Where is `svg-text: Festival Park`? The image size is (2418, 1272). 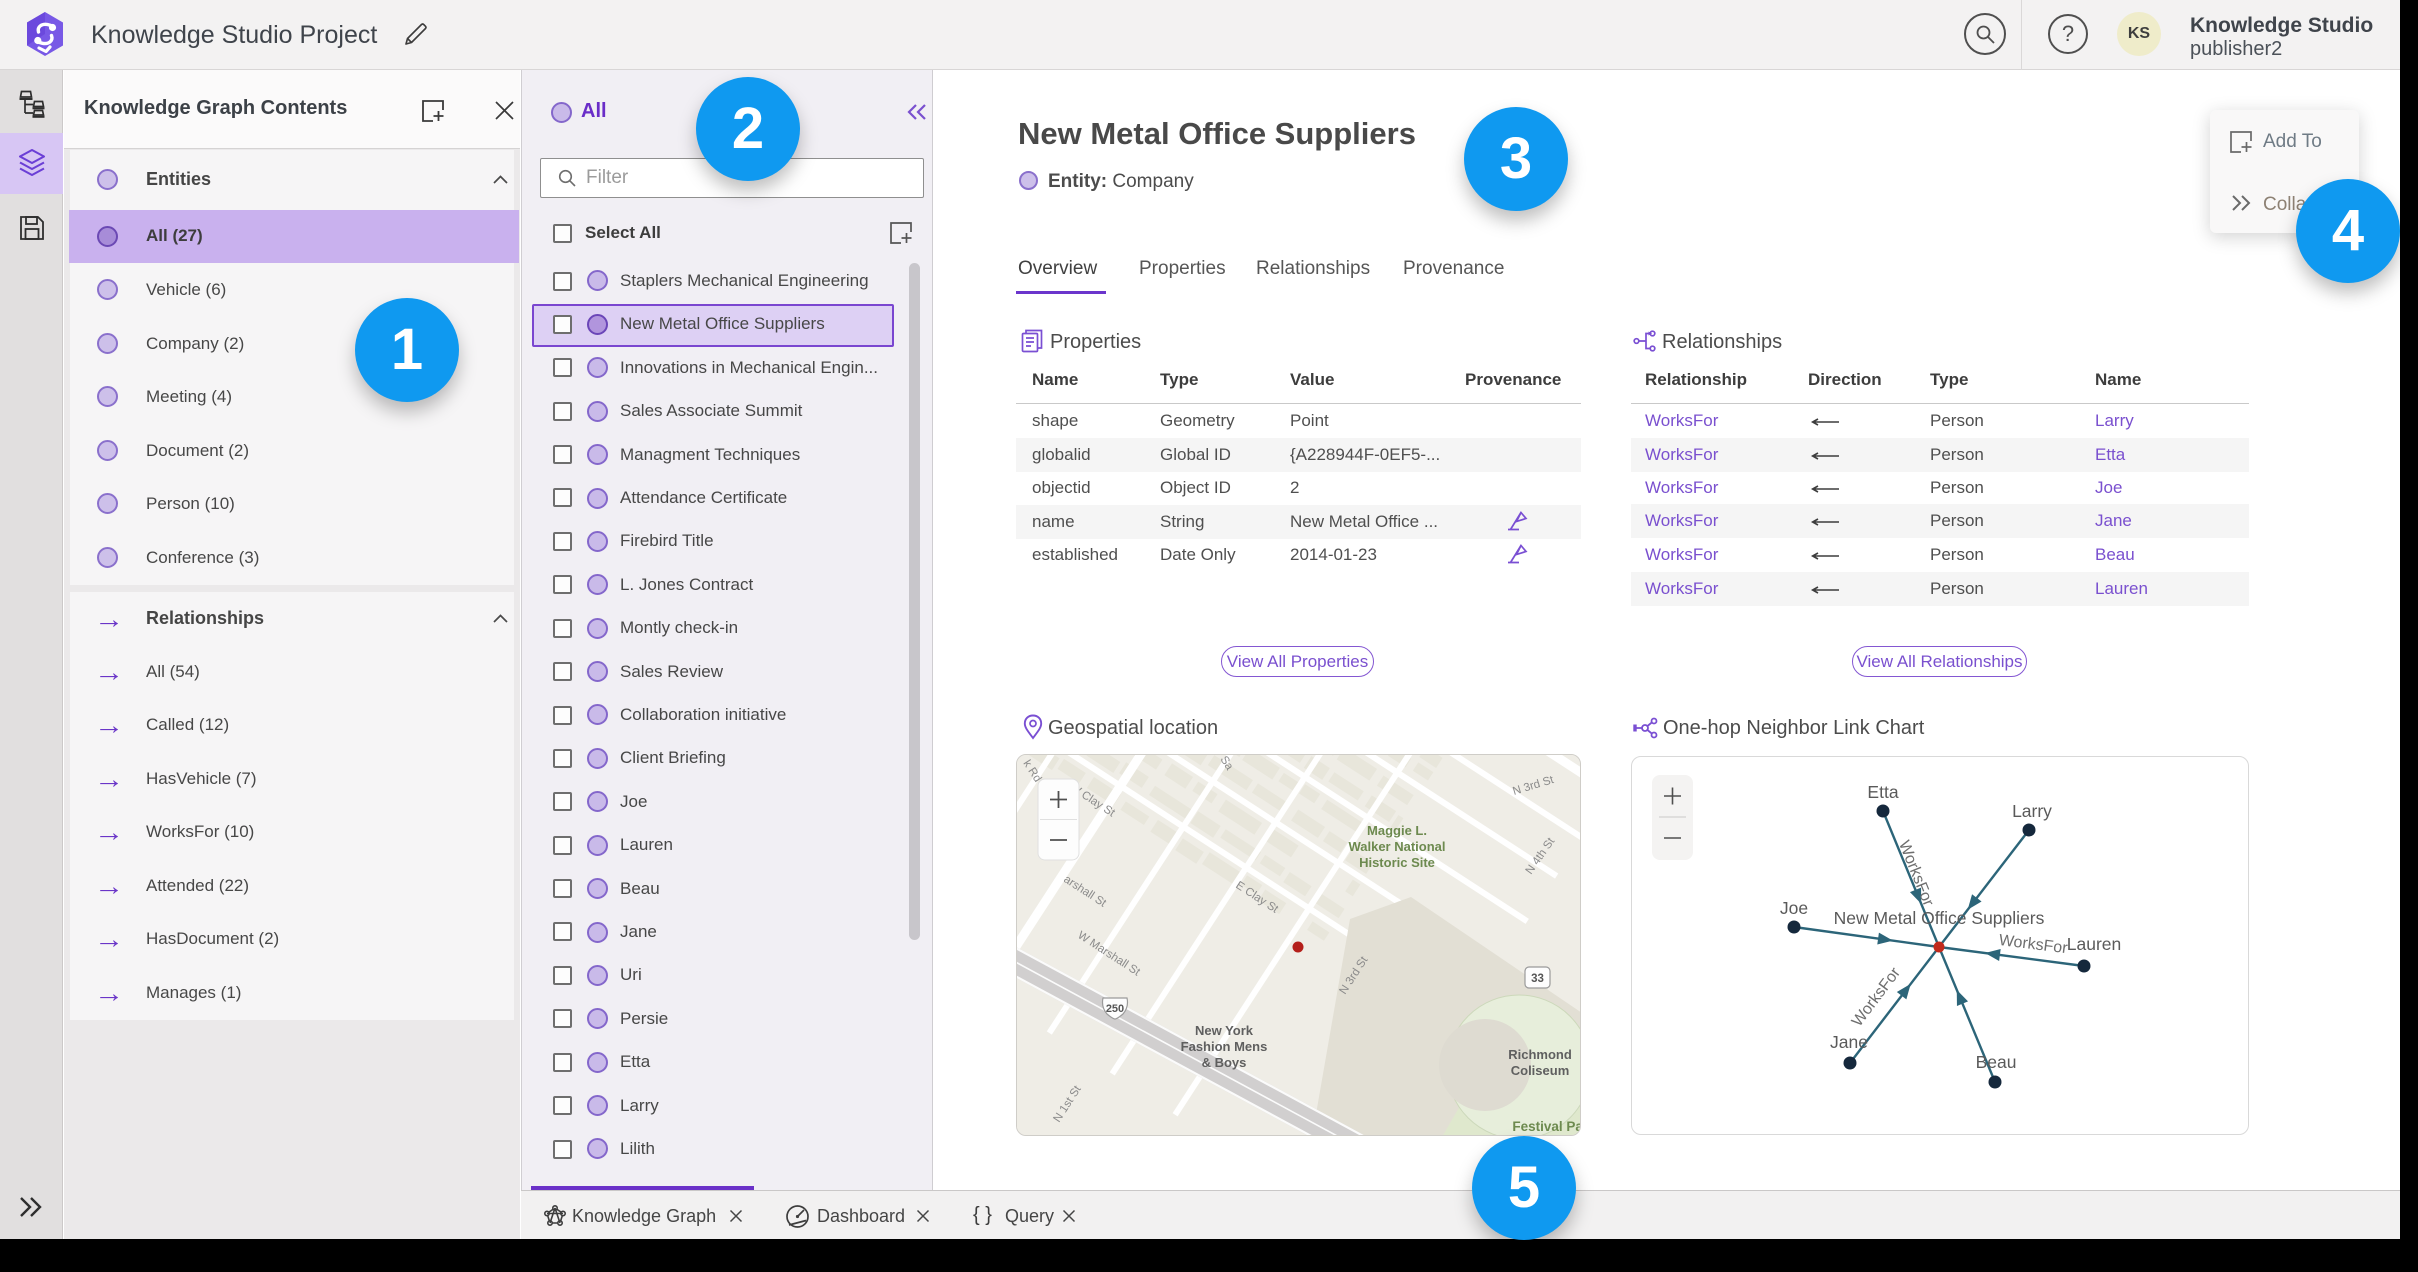 svg-text: Festival Park is located at coordinates (1546, 1126).